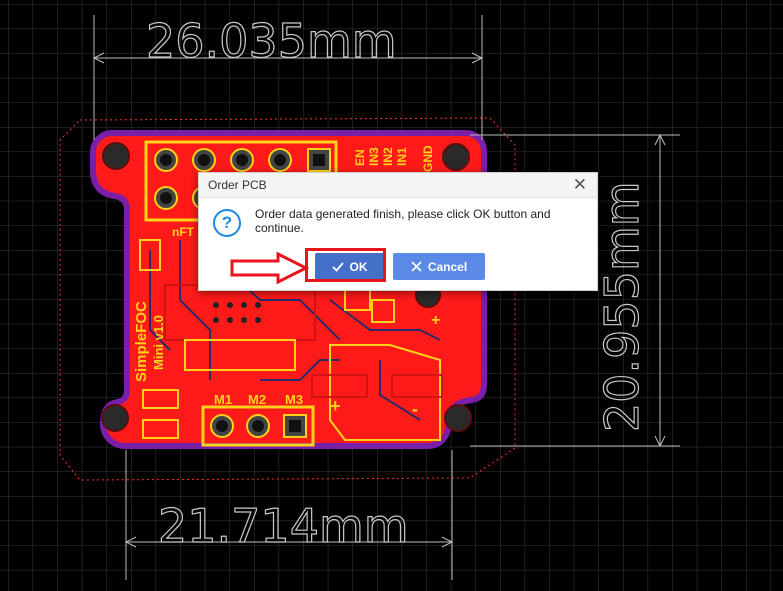 The width and height of the screenshot is (783, 591). I want to click on checkmark-icon, so click(337, 266).